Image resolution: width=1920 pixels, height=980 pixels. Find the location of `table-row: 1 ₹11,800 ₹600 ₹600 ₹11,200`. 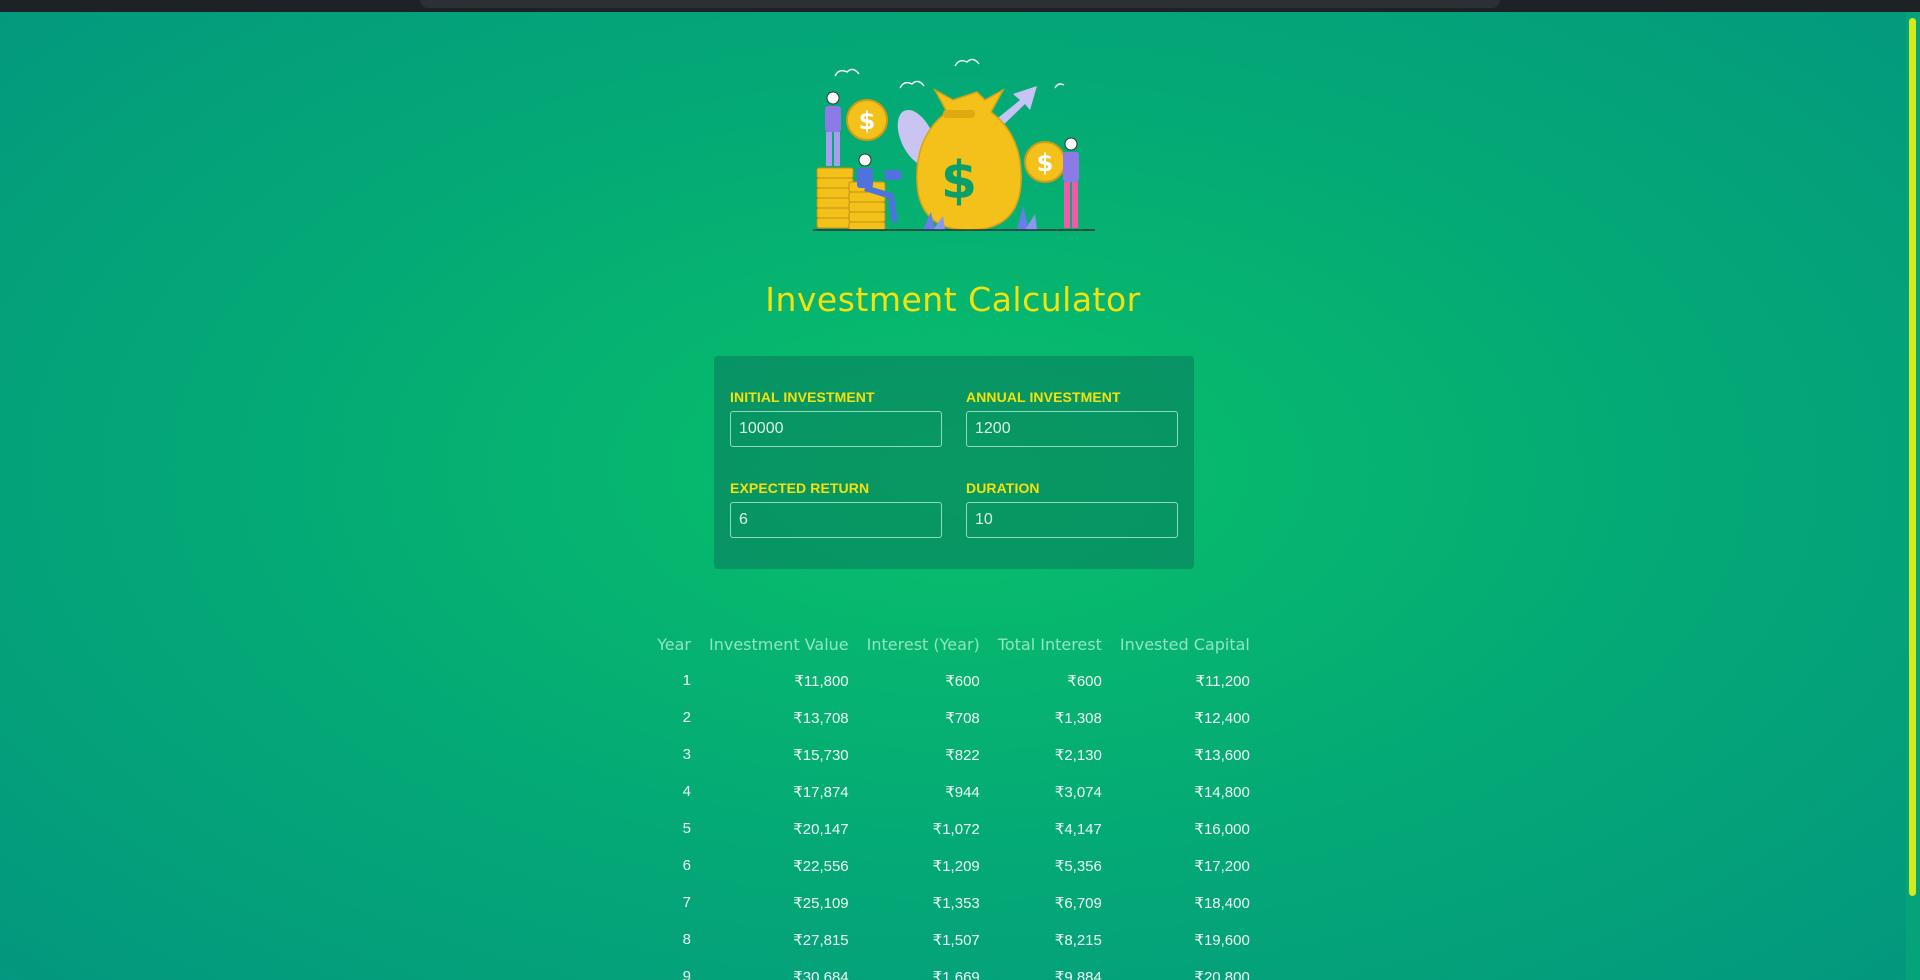

table-row: 1 ₹11,800 ₹600 ₹600 ₹11,200 is located at coordinates (952, 680).